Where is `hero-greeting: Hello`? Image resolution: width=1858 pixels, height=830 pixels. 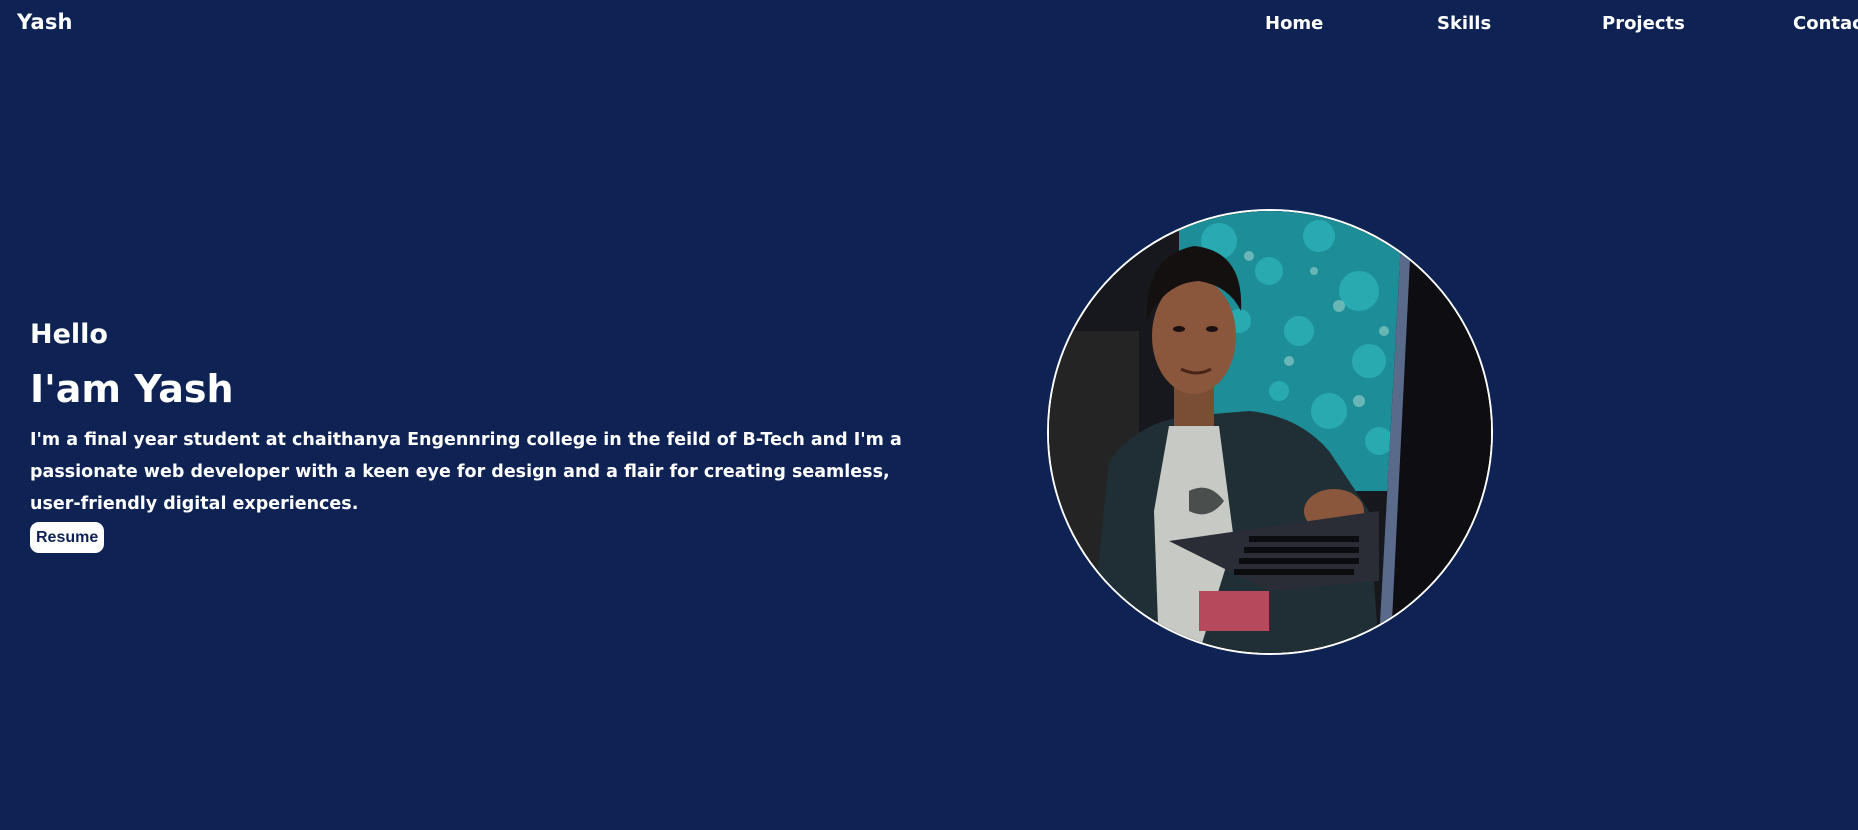
hero-greeting: Hello is located at coordinates (69, 334).